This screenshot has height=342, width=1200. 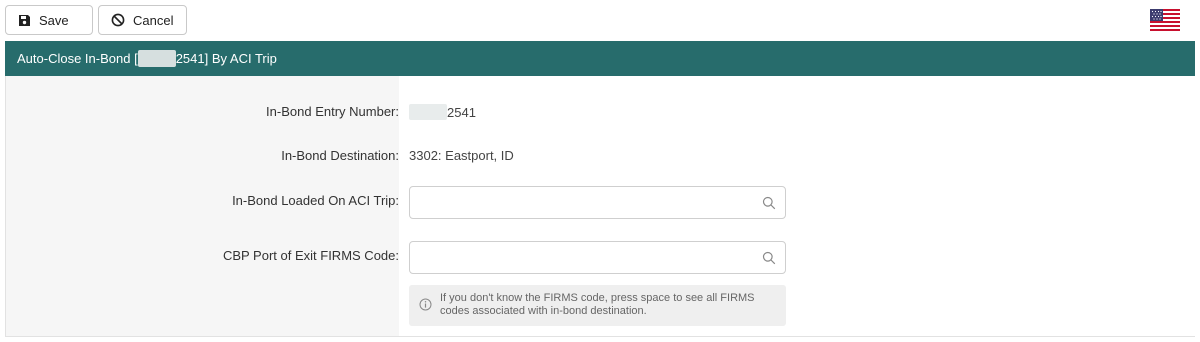 I want to click on firms-code-input, so click(x=580, y=257).